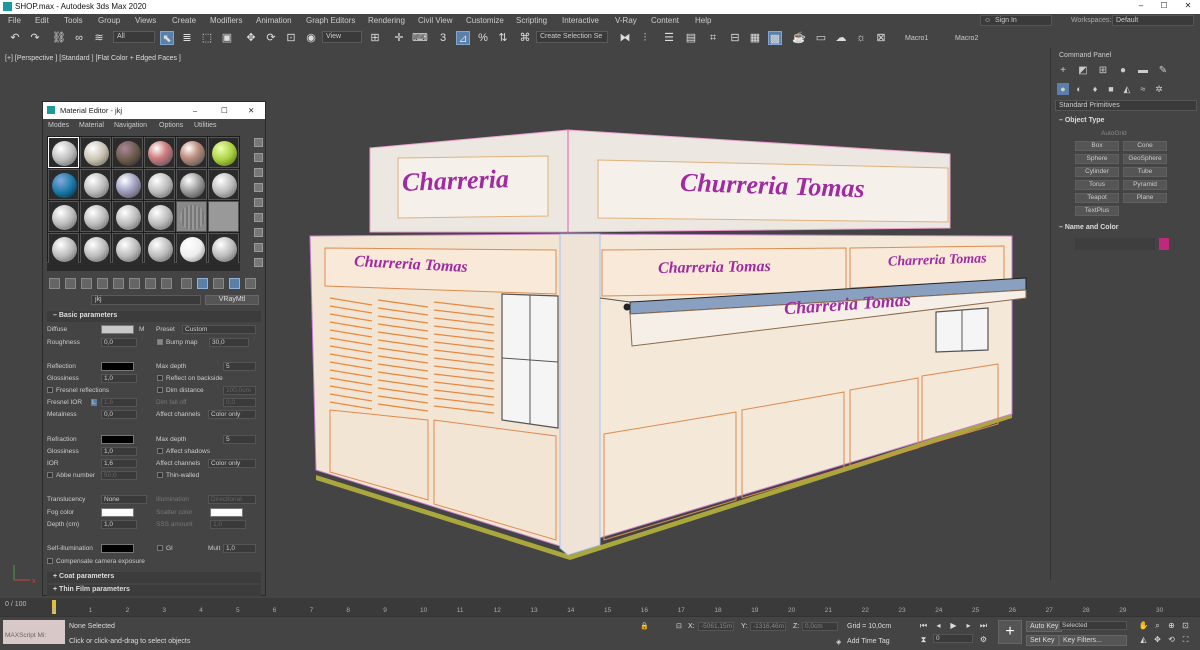 This screenshot has width=1200, height=650. What do you see at coordinates (42, 20) in the screenshot?
I see `menu-edit: Edit` at bounding box center [42, 20].